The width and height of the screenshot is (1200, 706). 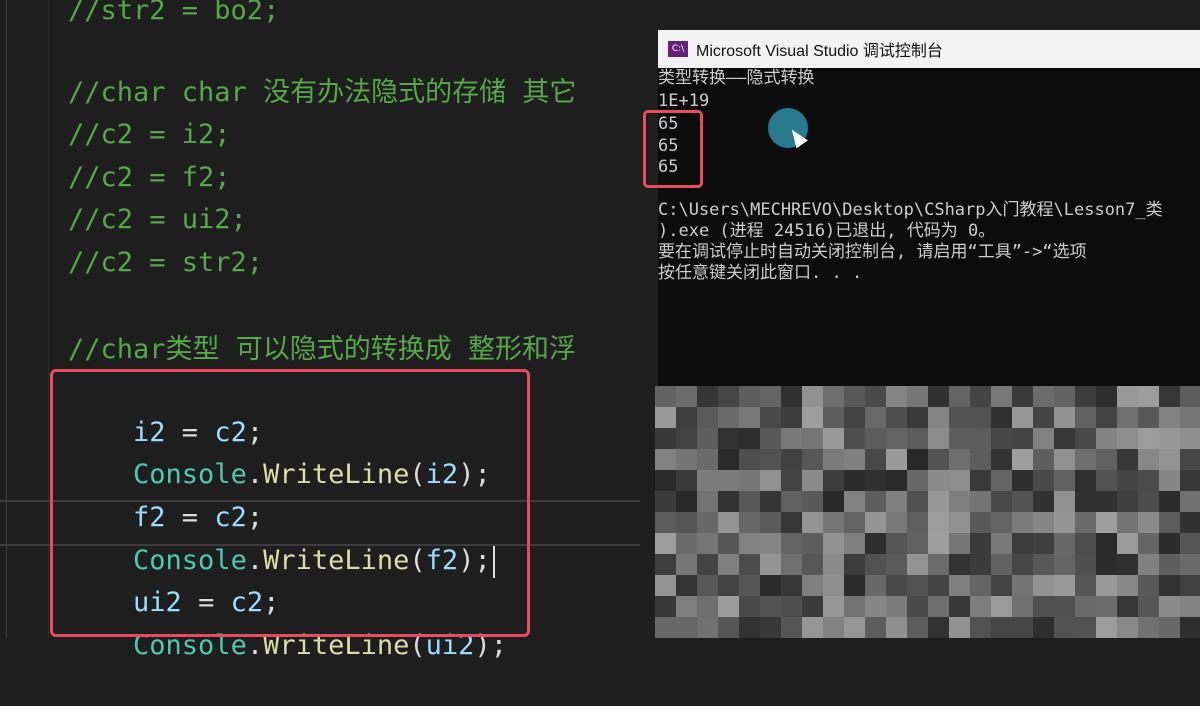 I want to click on code-line: //char类型 可以隐式的转换成 整形和浮, so click(x=322, y=350).